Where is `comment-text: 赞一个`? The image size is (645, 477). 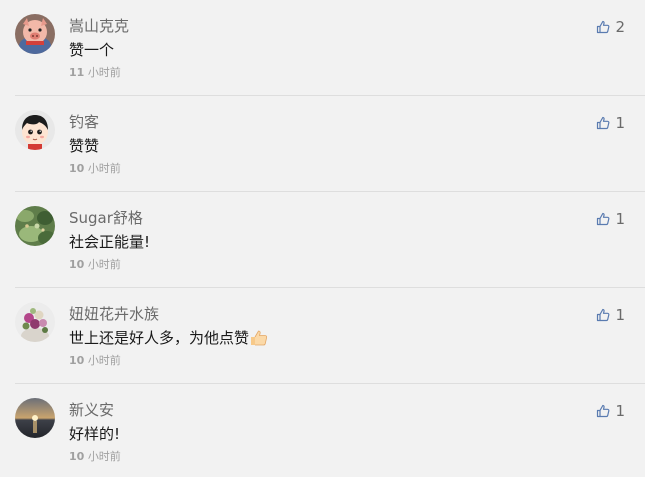
comment-text: 赞一个 is located at coordinates (91, 50).